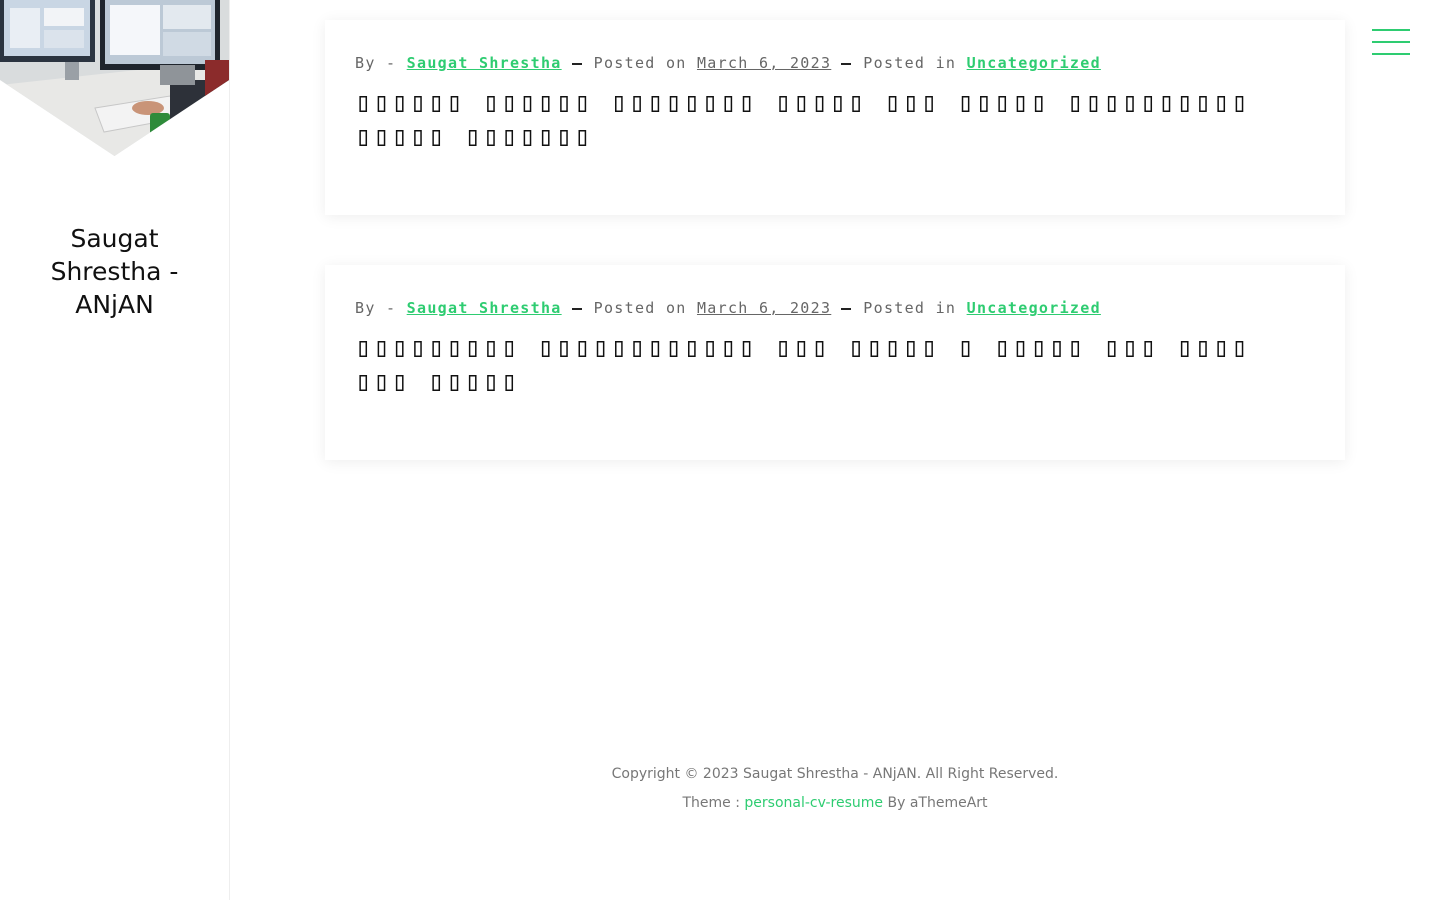 Image resolution: width=1440 pixels, height=900 pixels. I want to click on theme-link: personal-cv-resume, so click(813, 803).